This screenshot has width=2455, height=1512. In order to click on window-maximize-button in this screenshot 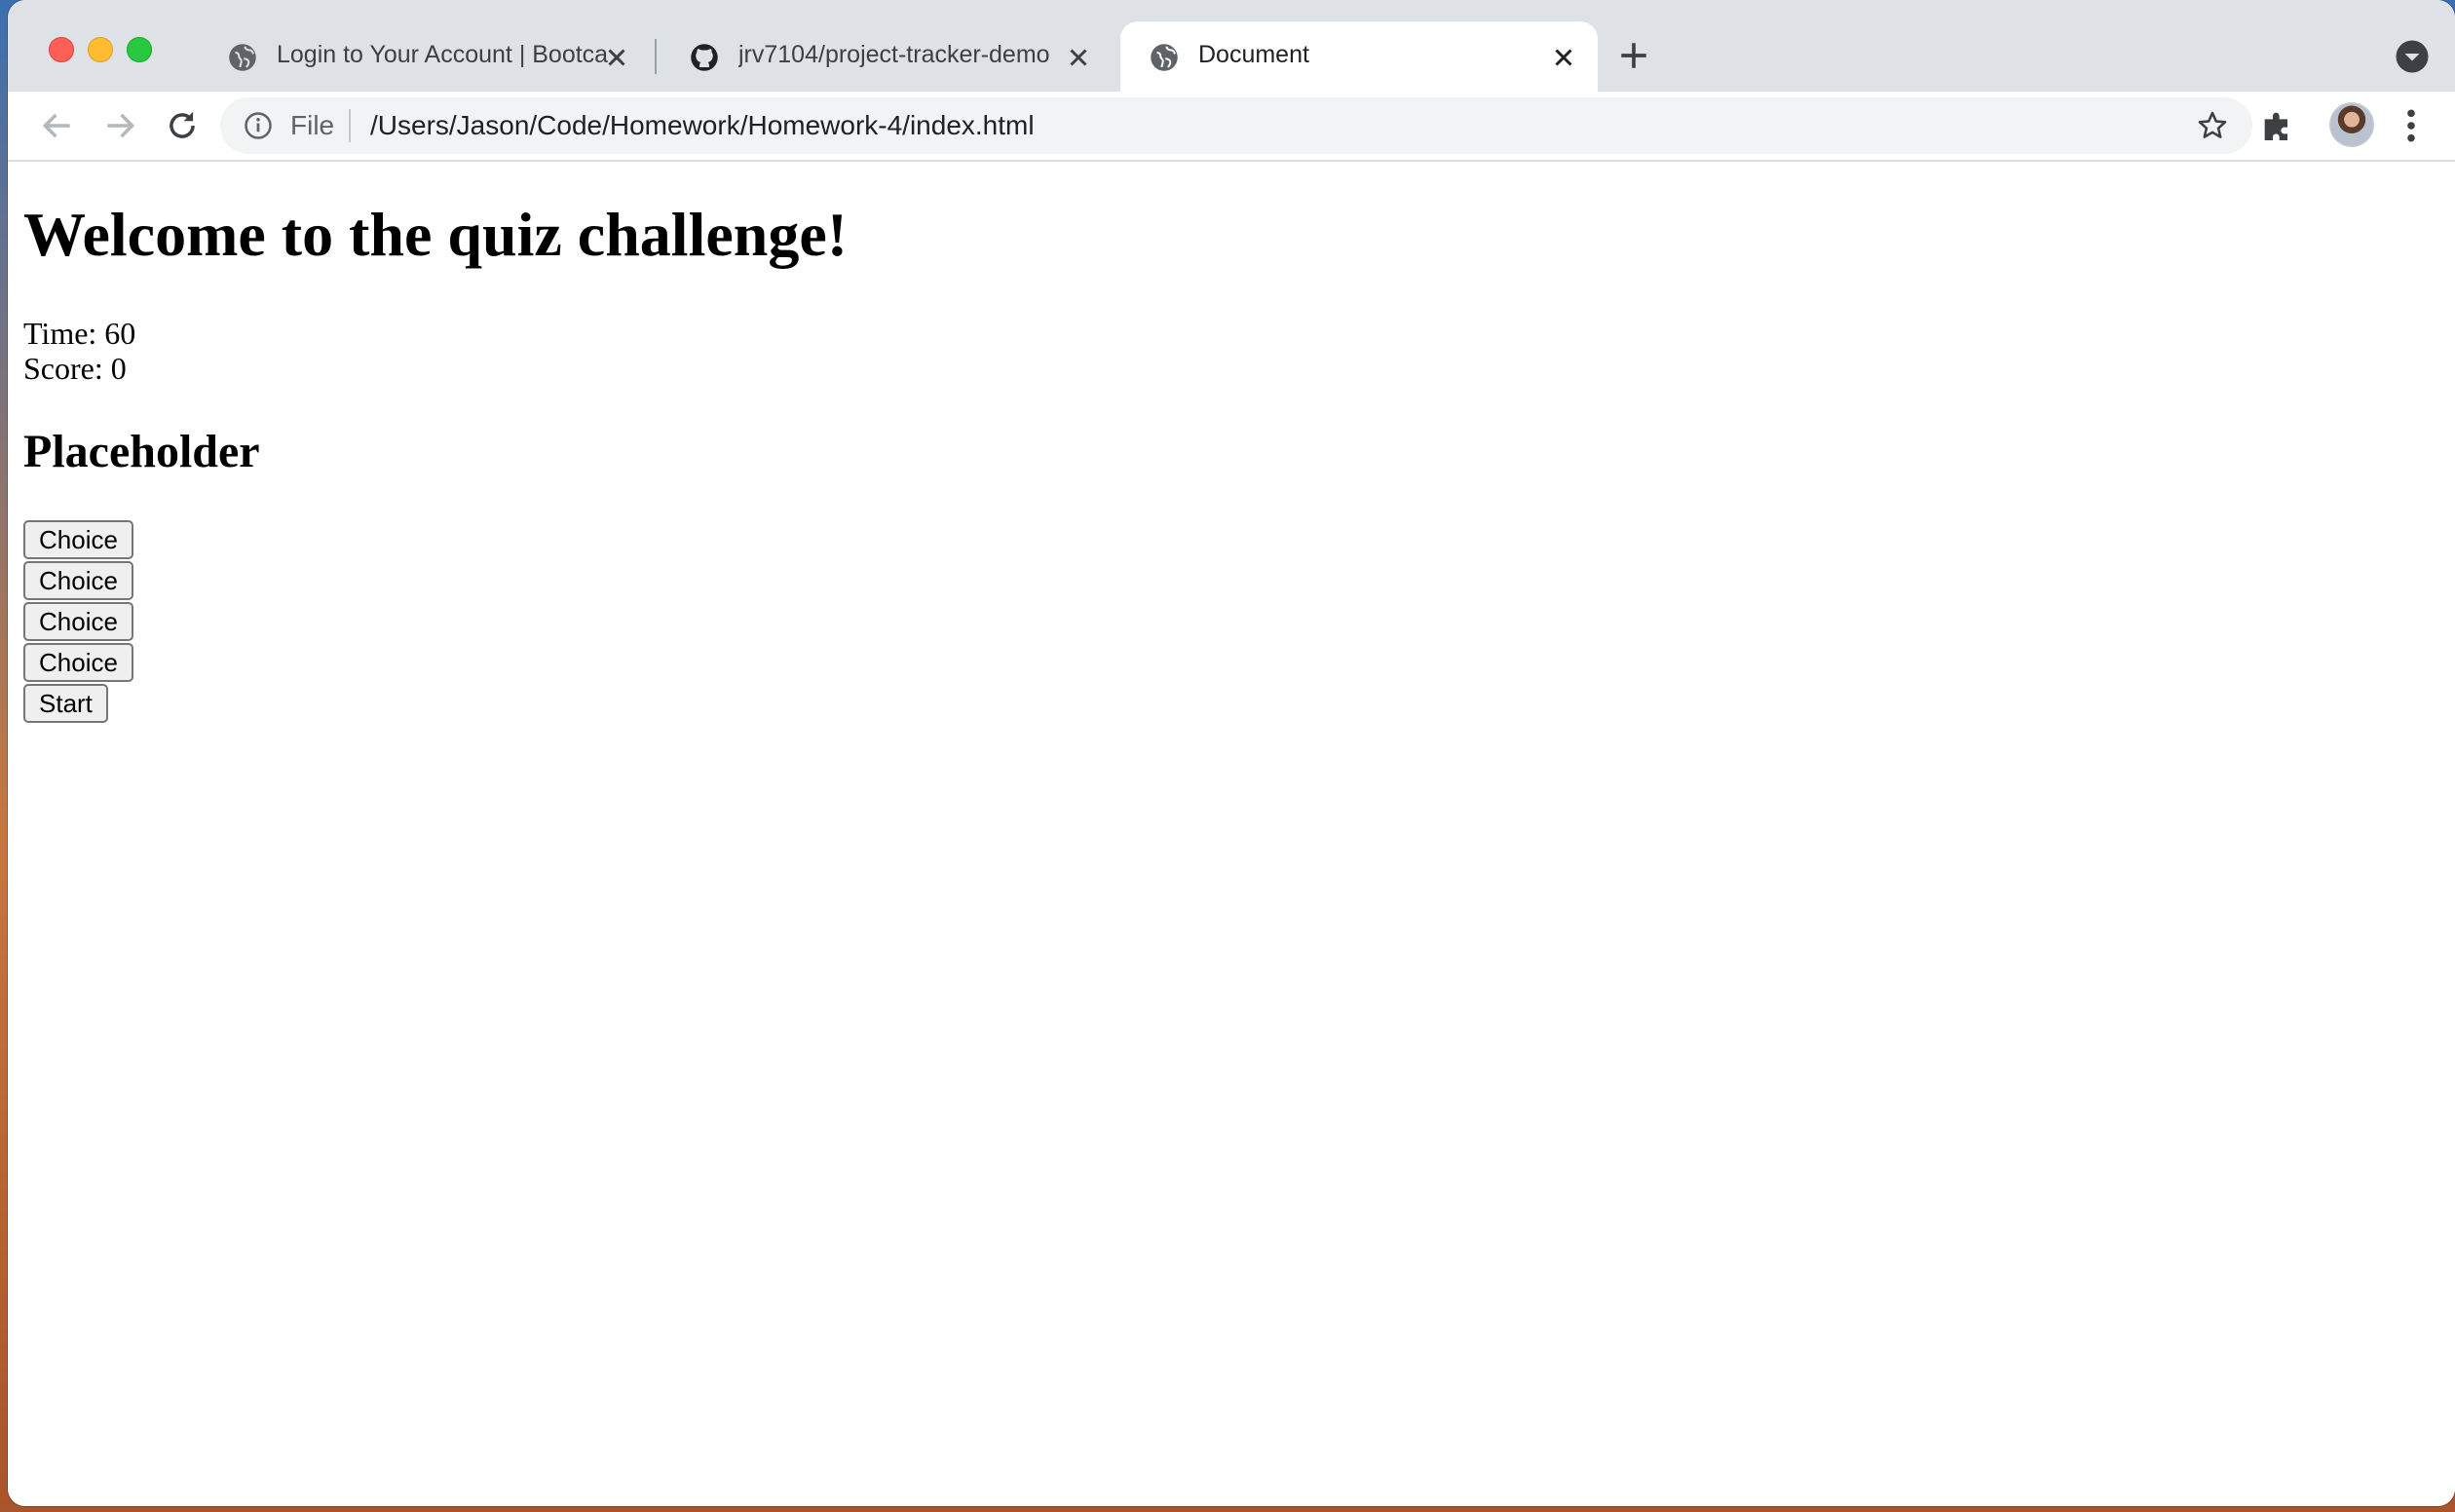, I will do `click(139, 49)`.